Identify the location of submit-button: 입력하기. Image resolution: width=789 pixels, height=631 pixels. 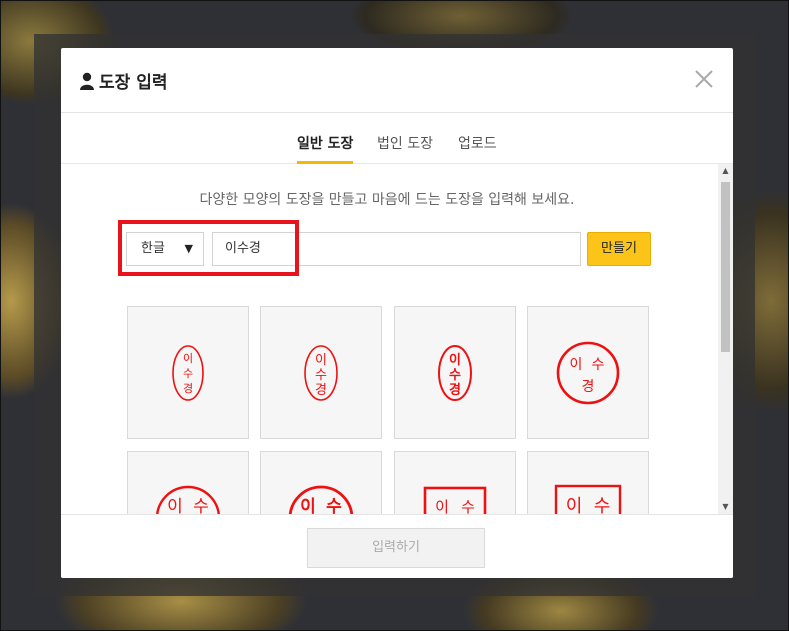
(396, 548).